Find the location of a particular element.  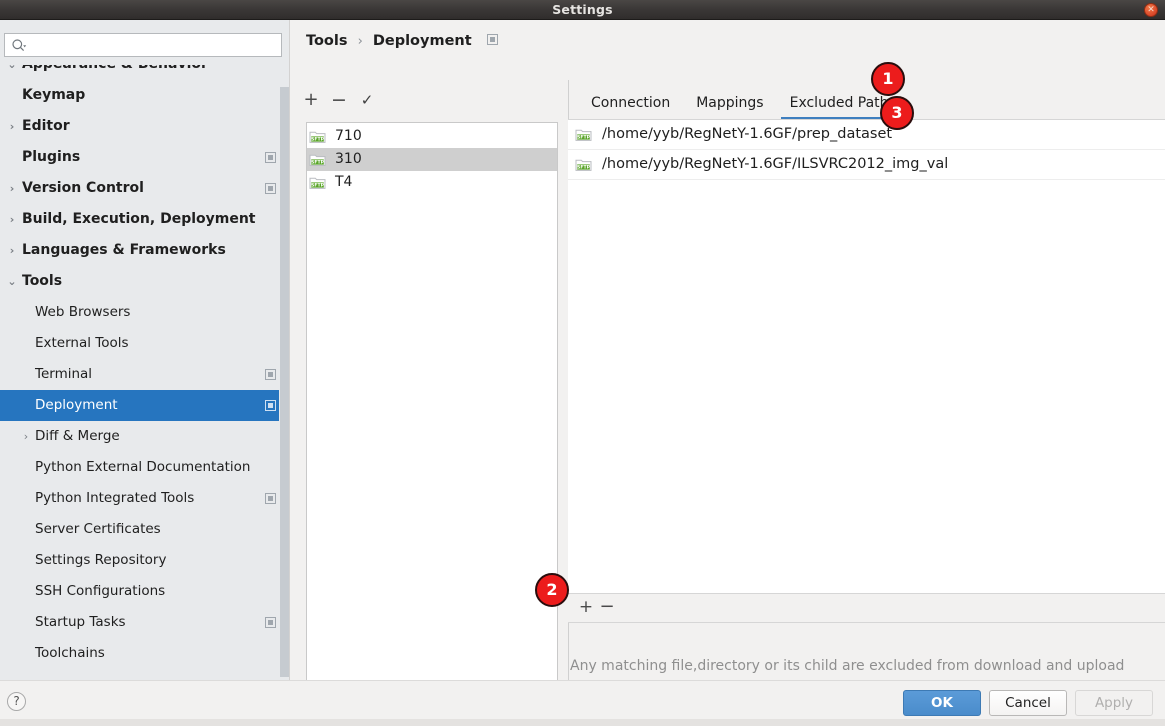

close-icon: ✕ is located at coordinates (1151, 10).